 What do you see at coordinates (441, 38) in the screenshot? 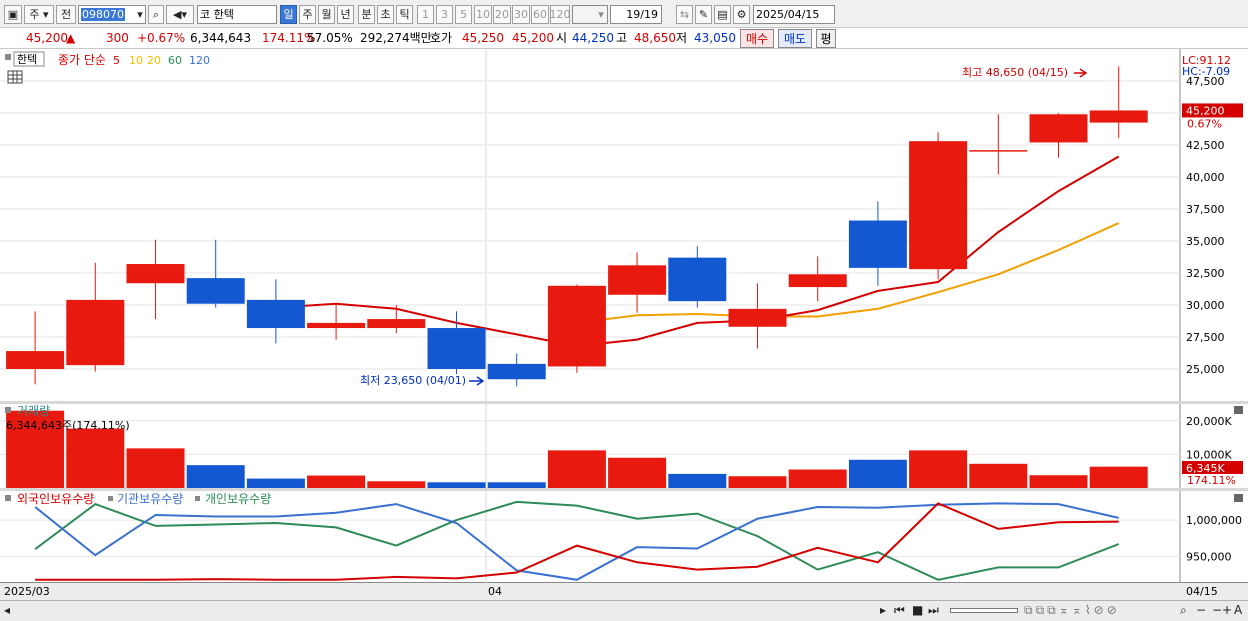
I see `ask-label: 호가` at bounding box center [441, 38].